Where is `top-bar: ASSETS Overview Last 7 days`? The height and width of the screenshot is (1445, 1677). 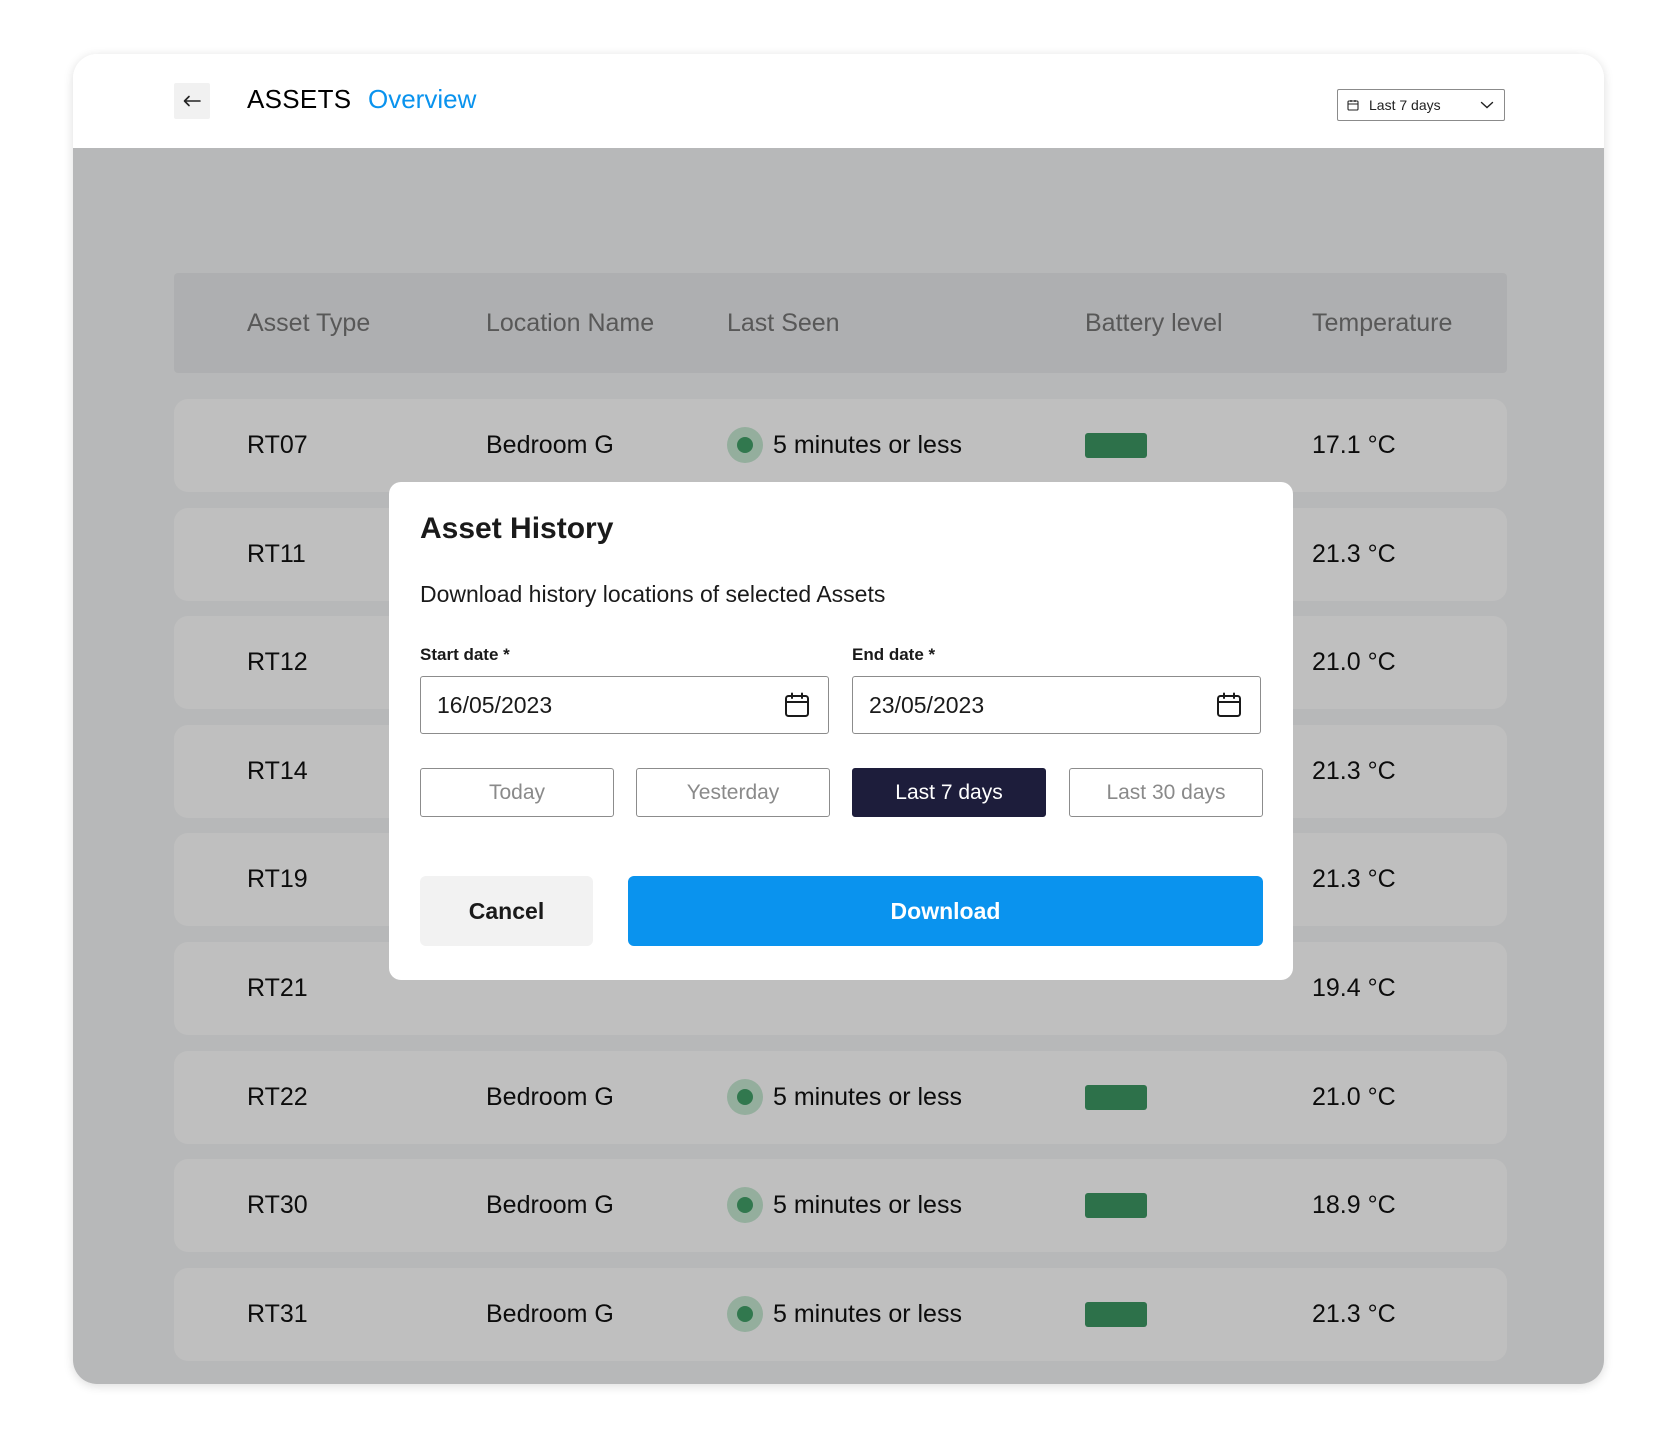 top-bar: ASSETS Overview Last 7 days is located at coordinates (838, 101).